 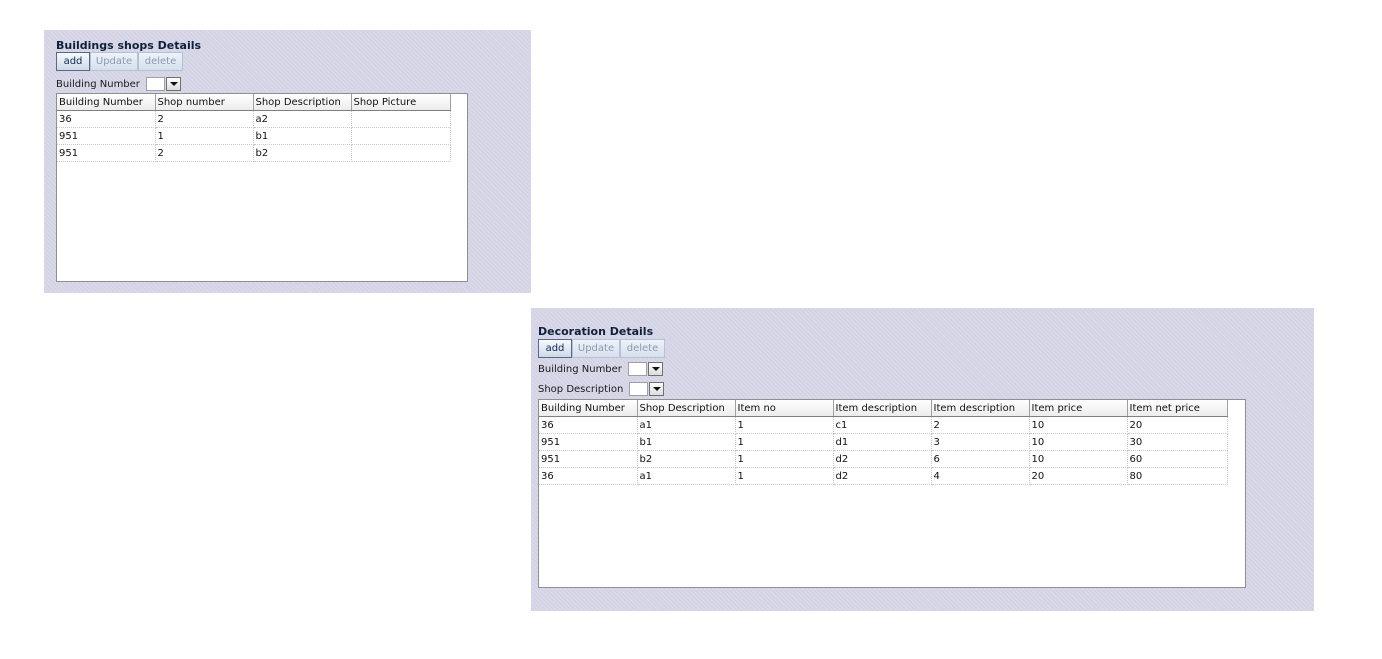 I want to click on table-cell: a2, so click(x=302, y=119).